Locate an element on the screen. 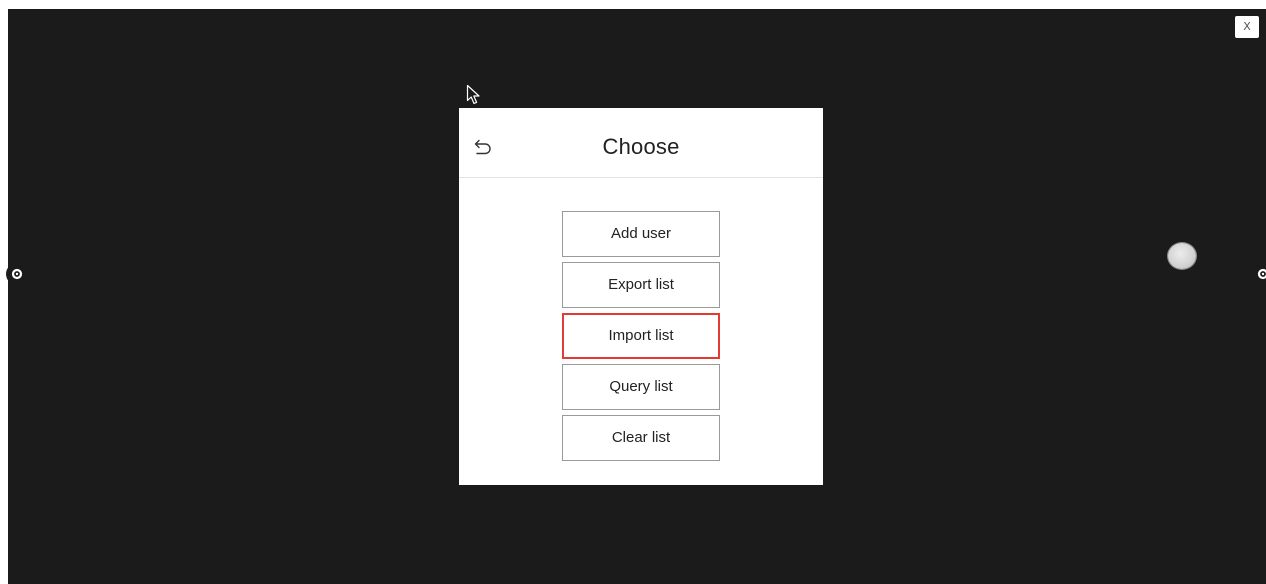 The width and height of the screenshot is (1266, 584). import-list-button: Import list is located at coordinates (641, 336).